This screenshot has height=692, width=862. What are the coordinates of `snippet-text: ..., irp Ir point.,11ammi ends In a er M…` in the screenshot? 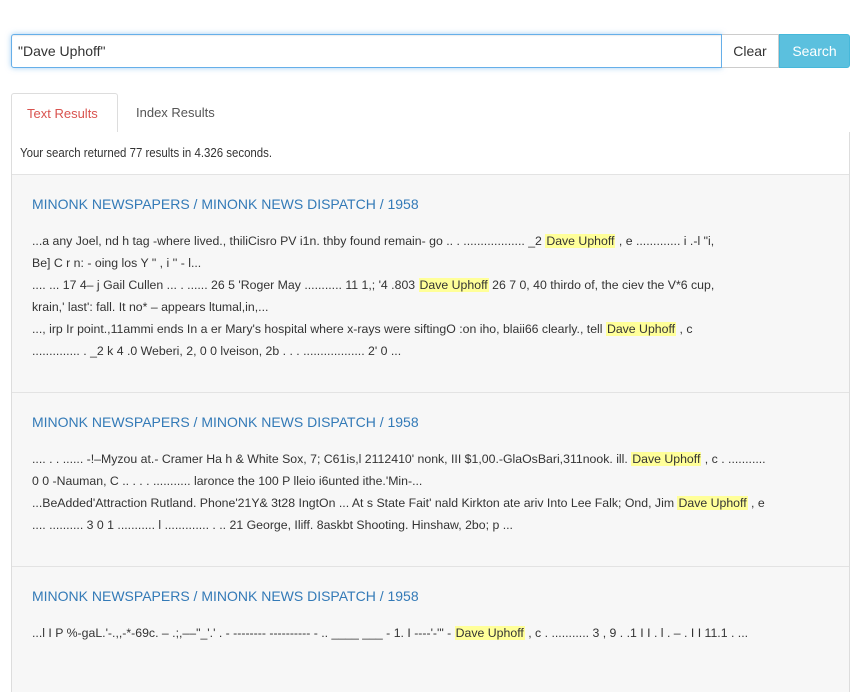 It's located at (319, 329).